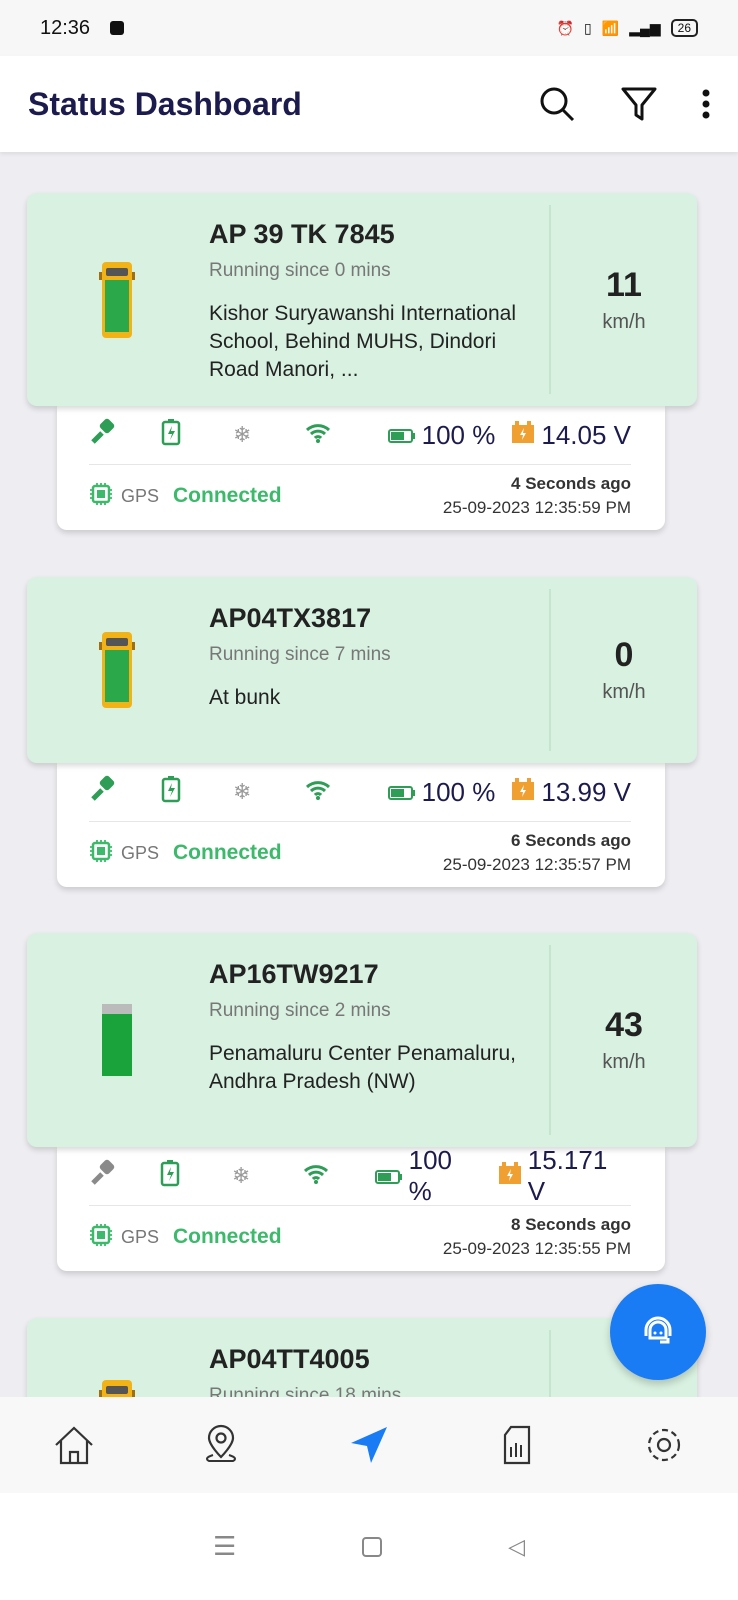 The image size is (738, 1600). I want to click on running-since: Running since 2 mins, so click(300, 1010).